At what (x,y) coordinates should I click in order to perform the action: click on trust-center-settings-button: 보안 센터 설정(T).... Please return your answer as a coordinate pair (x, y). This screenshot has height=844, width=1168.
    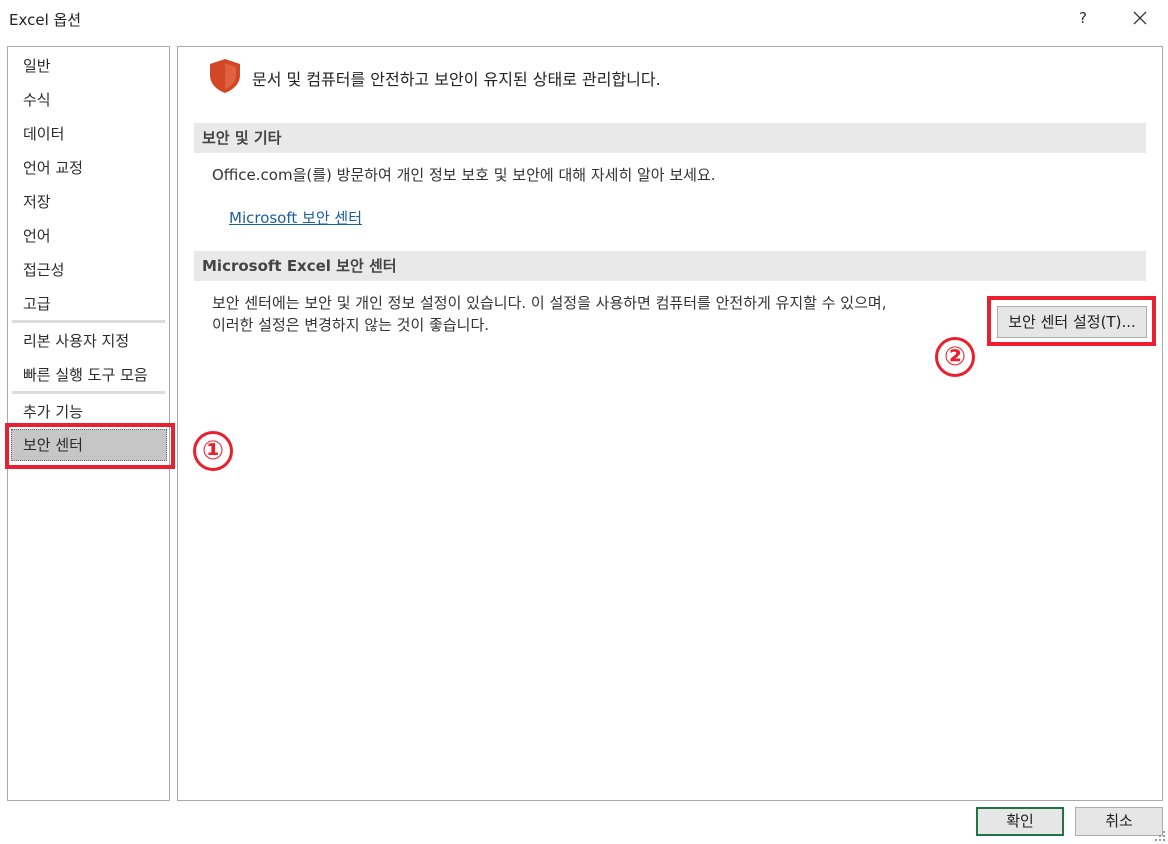
    Looking at the image, I should click on (1072, 322).